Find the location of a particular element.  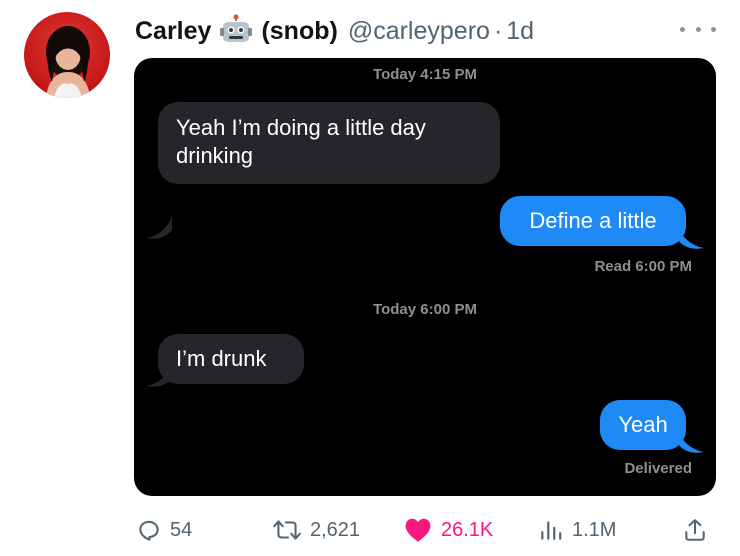

received-message: I’m drunk is located at coordinates (231, 359).